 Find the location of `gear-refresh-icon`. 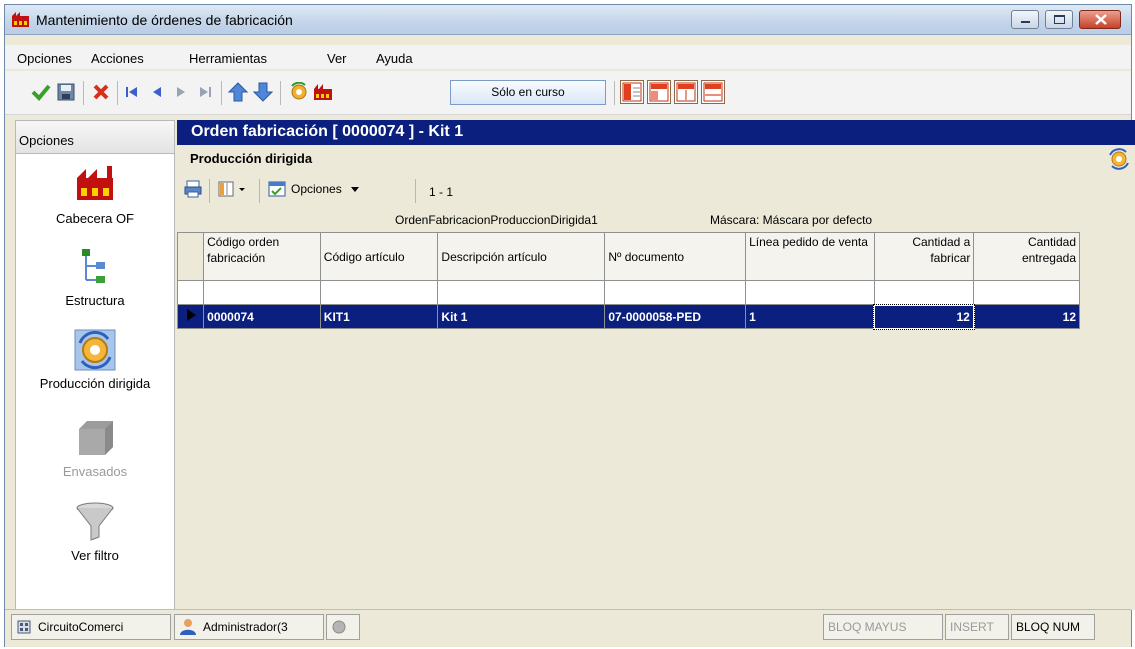

gear-refresh-icon is located at coordinates (1119, 159).